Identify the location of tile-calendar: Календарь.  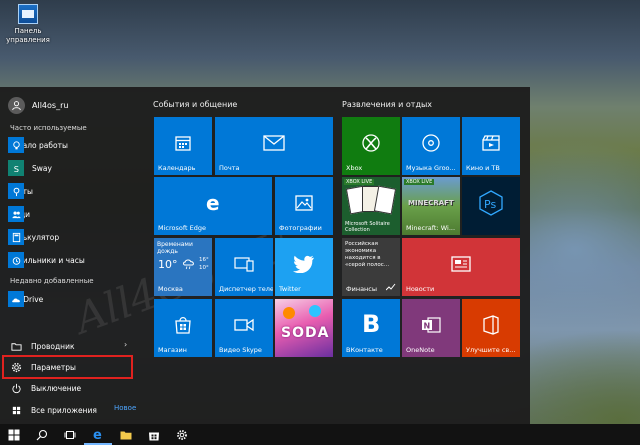
(183, 146).